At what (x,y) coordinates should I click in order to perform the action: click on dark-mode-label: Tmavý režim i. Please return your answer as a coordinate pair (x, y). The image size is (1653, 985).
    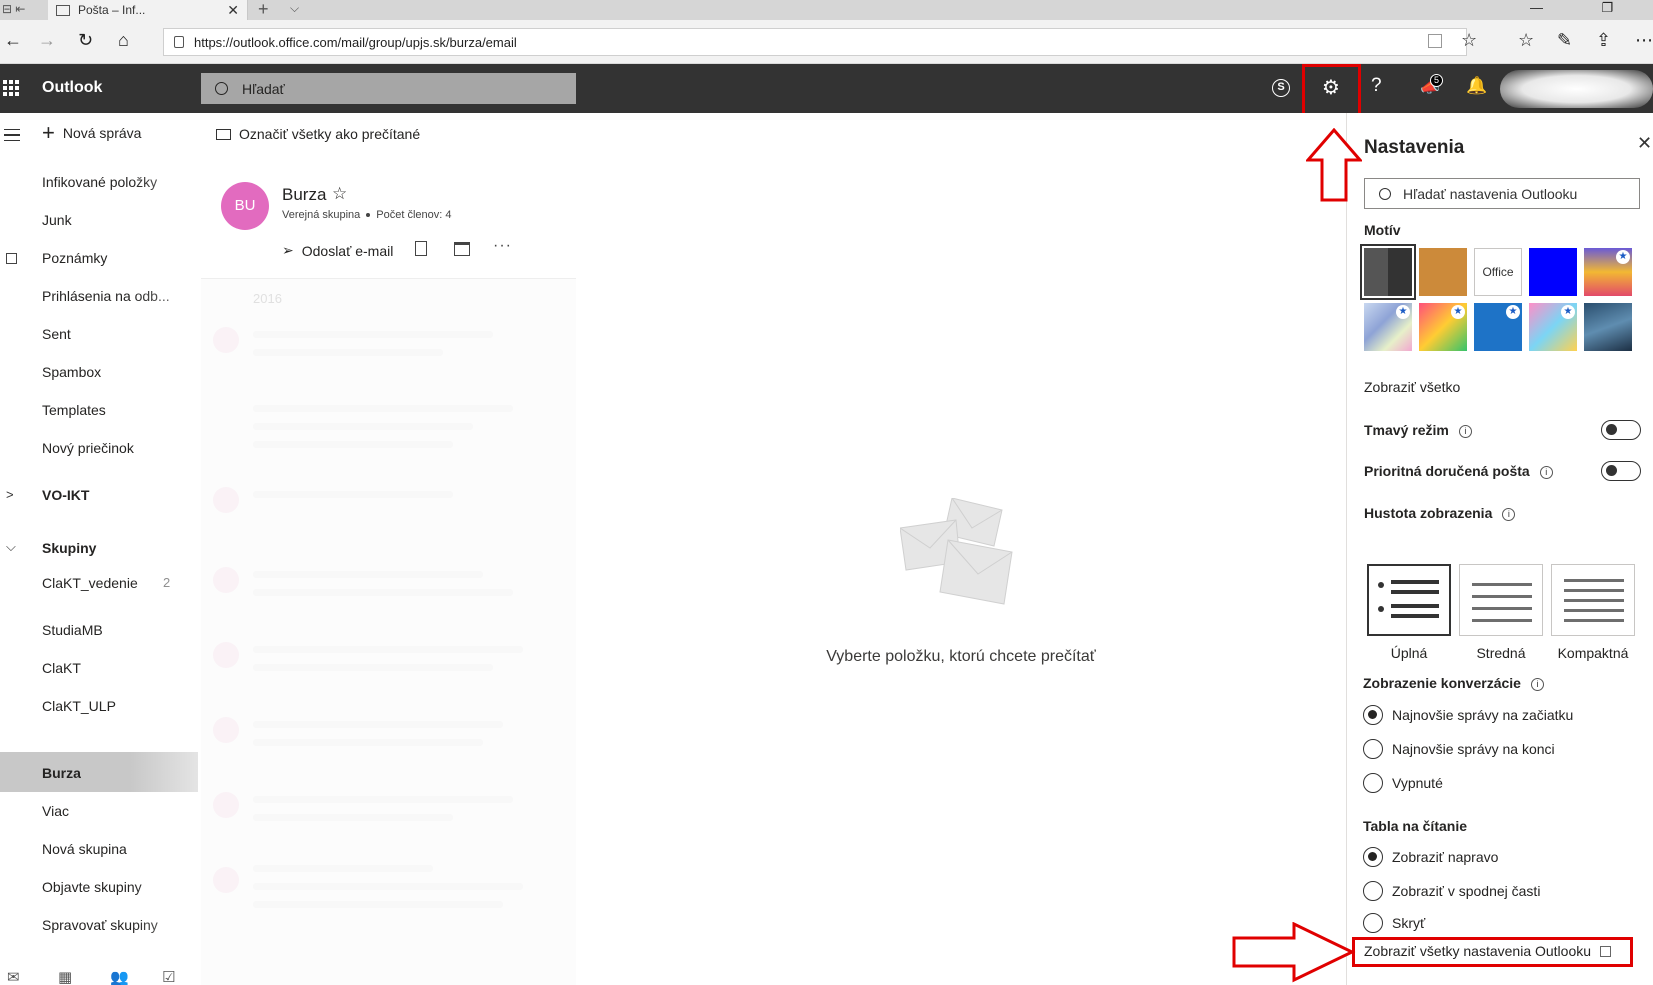
    Looking at the image, I should click on (1418, 430).